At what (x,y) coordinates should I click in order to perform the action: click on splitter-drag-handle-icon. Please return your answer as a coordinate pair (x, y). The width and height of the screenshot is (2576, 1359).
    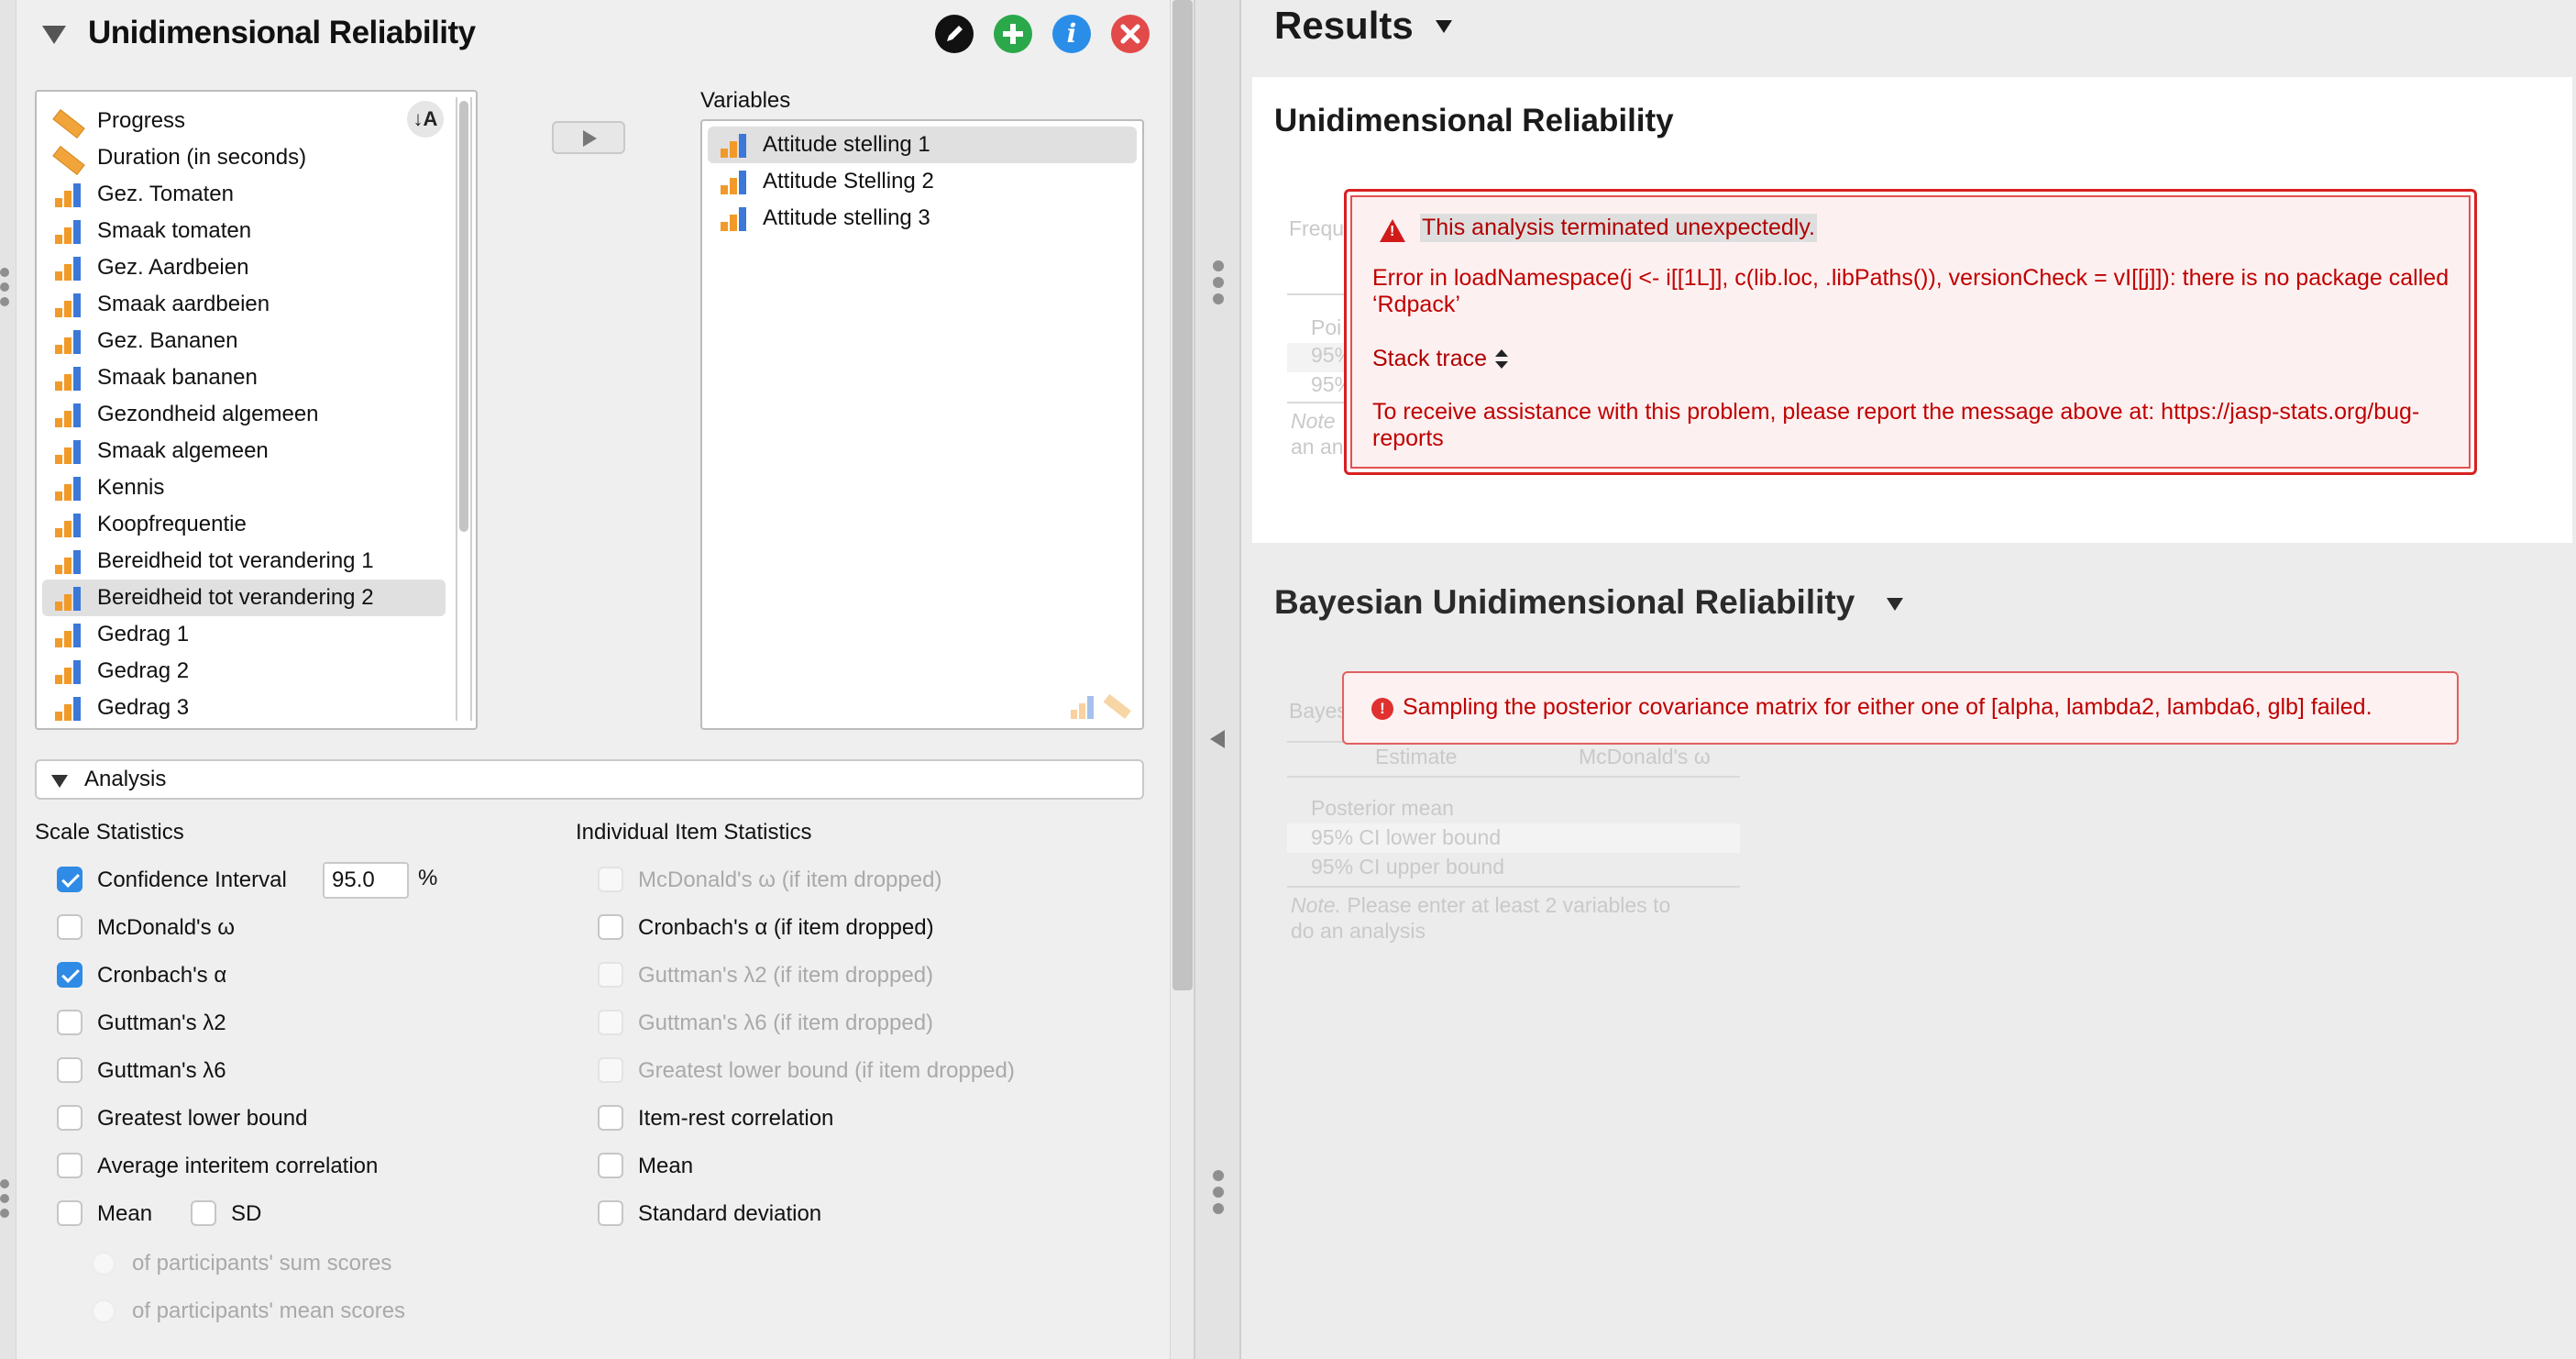
    Looking at the image, I should click on (1218, 285).